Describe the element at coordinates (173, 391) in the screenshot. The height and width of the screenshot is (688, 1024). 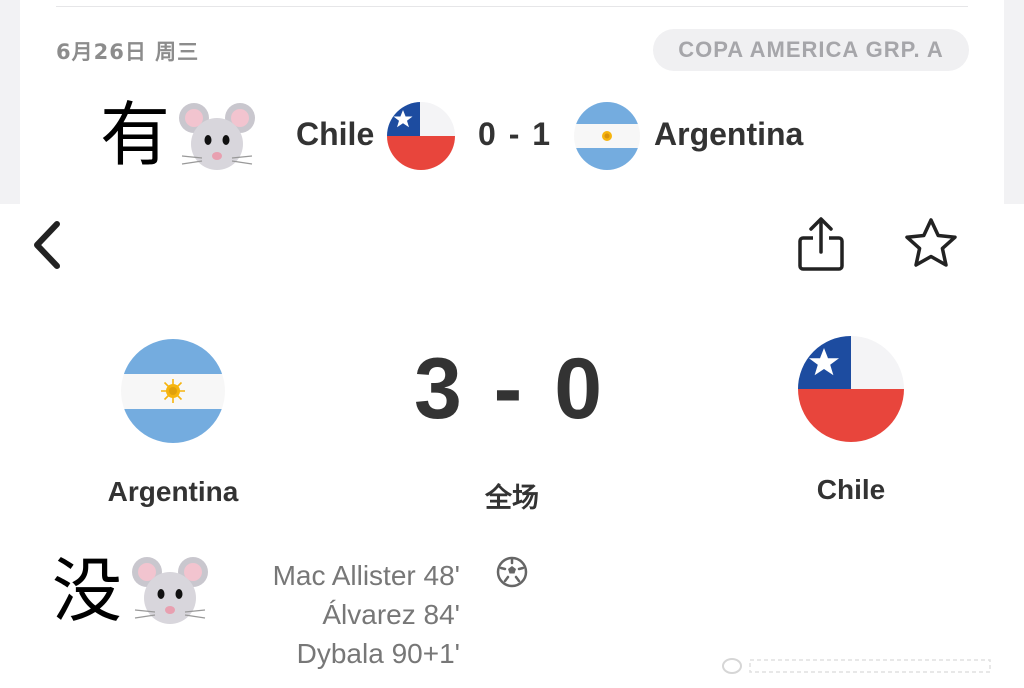
I see `home-team-flag-icon` at that location.